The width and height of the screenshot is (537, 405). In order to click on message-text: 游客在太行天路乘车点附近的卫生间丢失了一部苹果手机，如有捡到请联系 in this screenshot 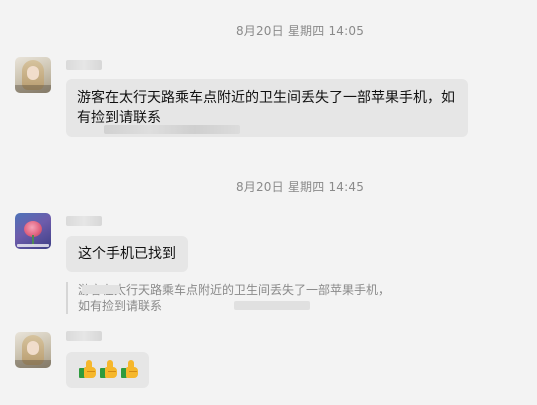, I will do `click(266, 108)`.